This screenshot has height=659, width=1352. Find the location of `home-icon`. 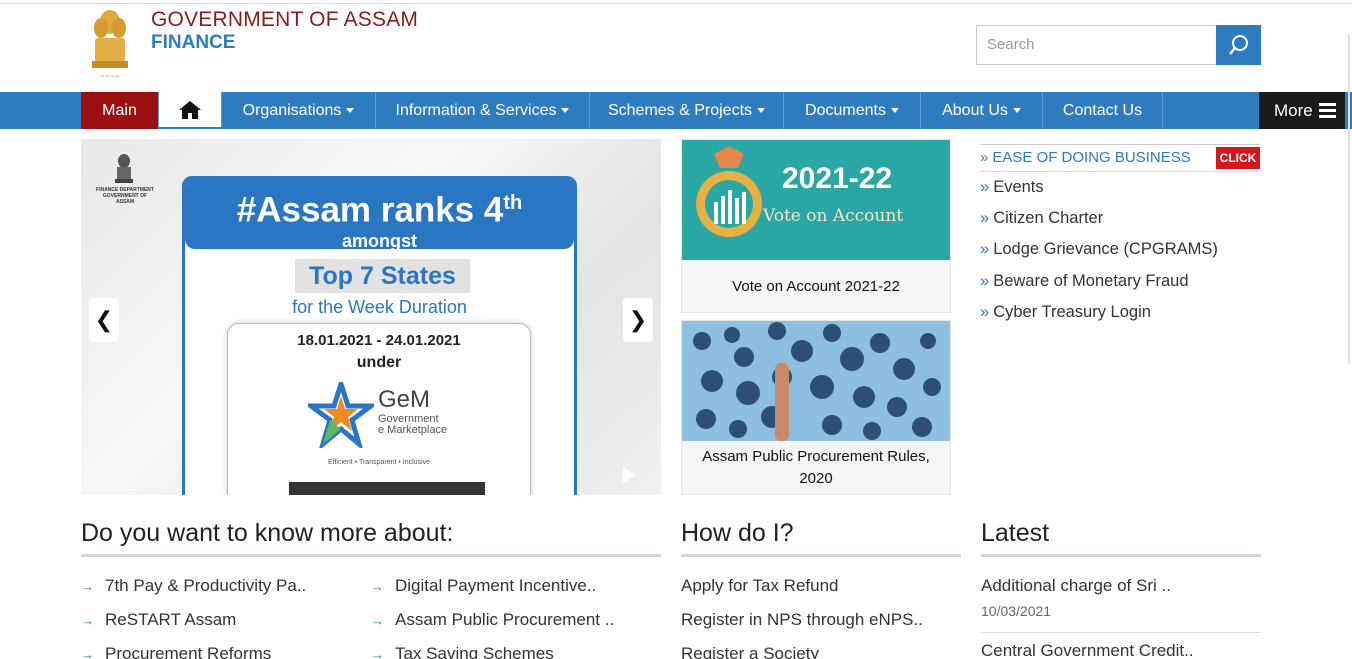

home-icon is located at coordinates (190, 109).